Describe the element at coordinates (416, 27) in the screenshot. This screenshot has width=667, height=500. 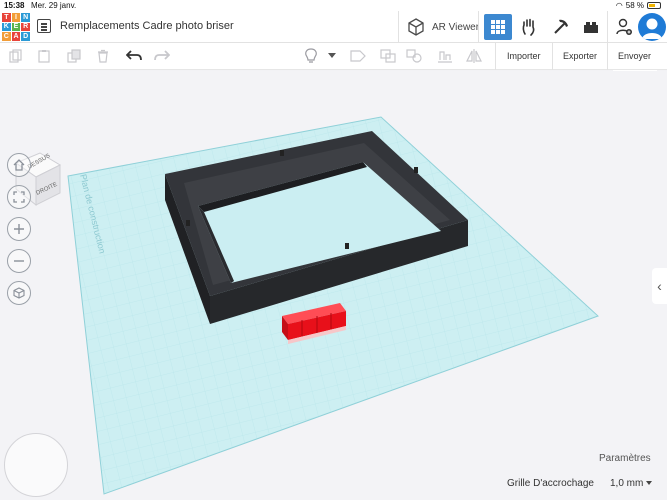
I see `ar-cube-icon` at that location.